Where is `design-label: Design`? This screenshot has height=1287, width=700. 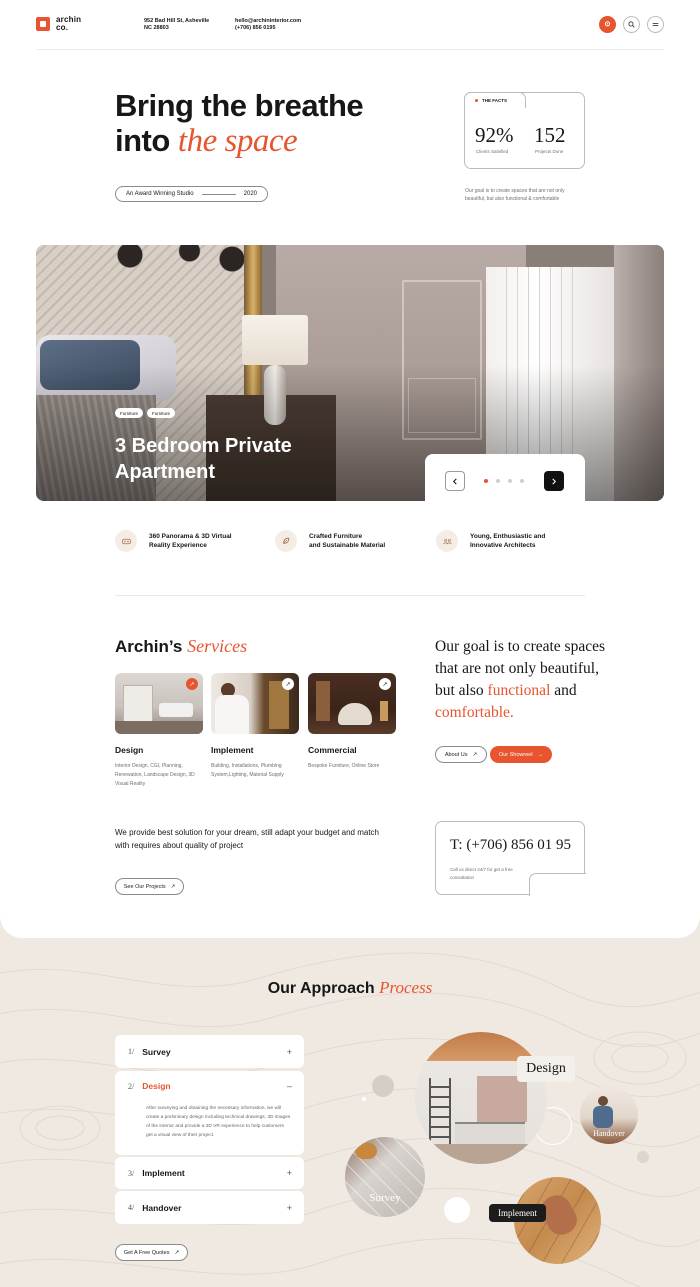 design-label: Design is located at coordinates (546, 1069).